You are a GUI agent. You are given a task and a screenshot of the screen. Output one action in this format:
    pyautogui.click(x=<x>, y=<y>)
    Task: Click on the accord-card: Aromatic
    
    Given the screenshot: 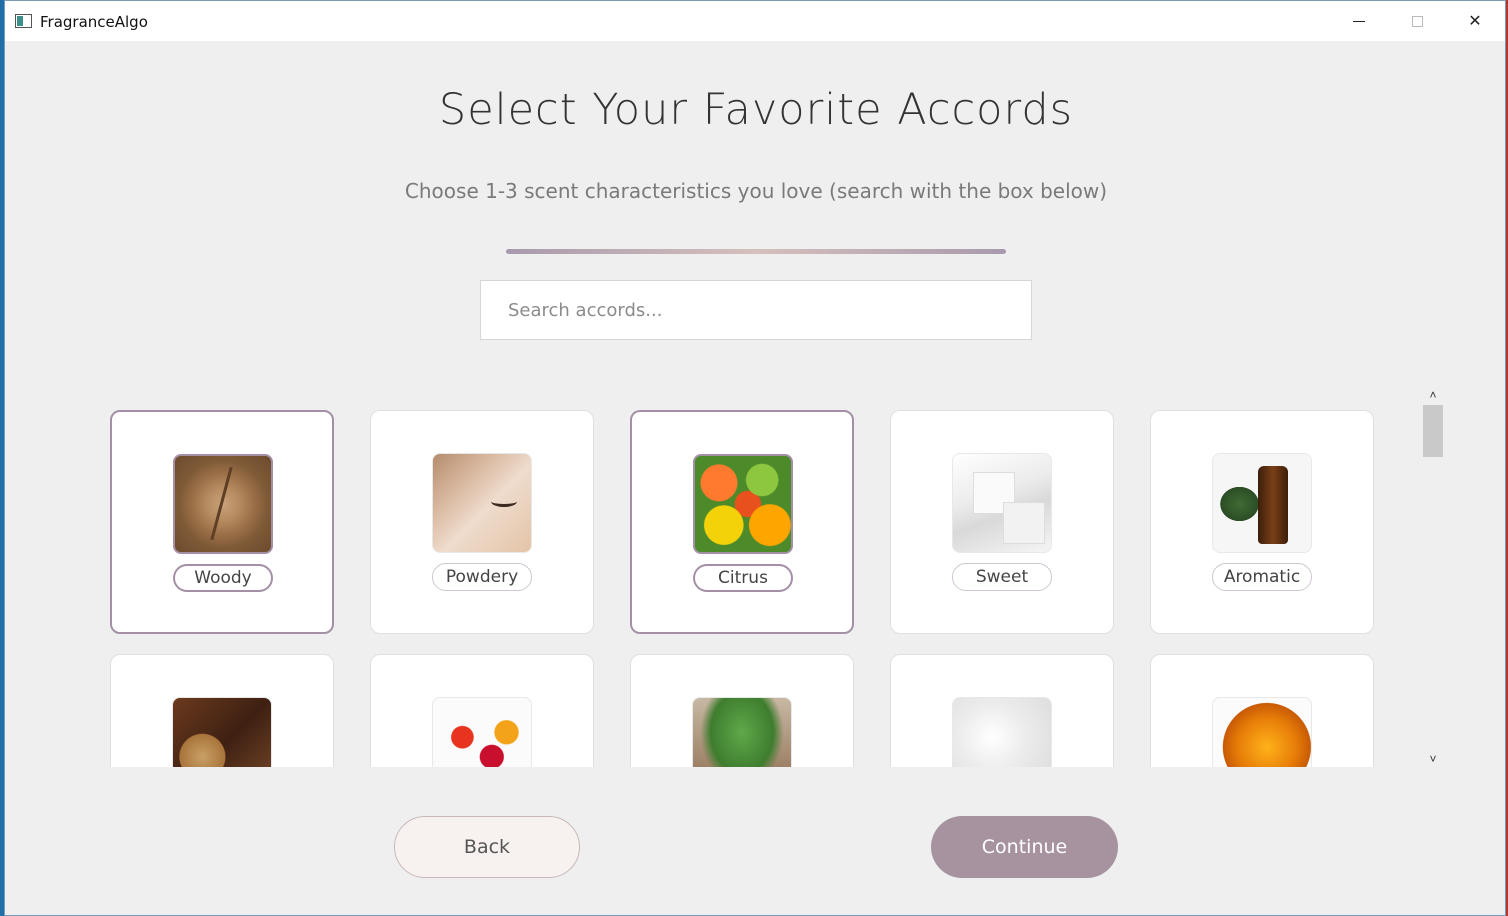 What is the action you would take?
    pyautogui.click(x=1262, y=522)
    